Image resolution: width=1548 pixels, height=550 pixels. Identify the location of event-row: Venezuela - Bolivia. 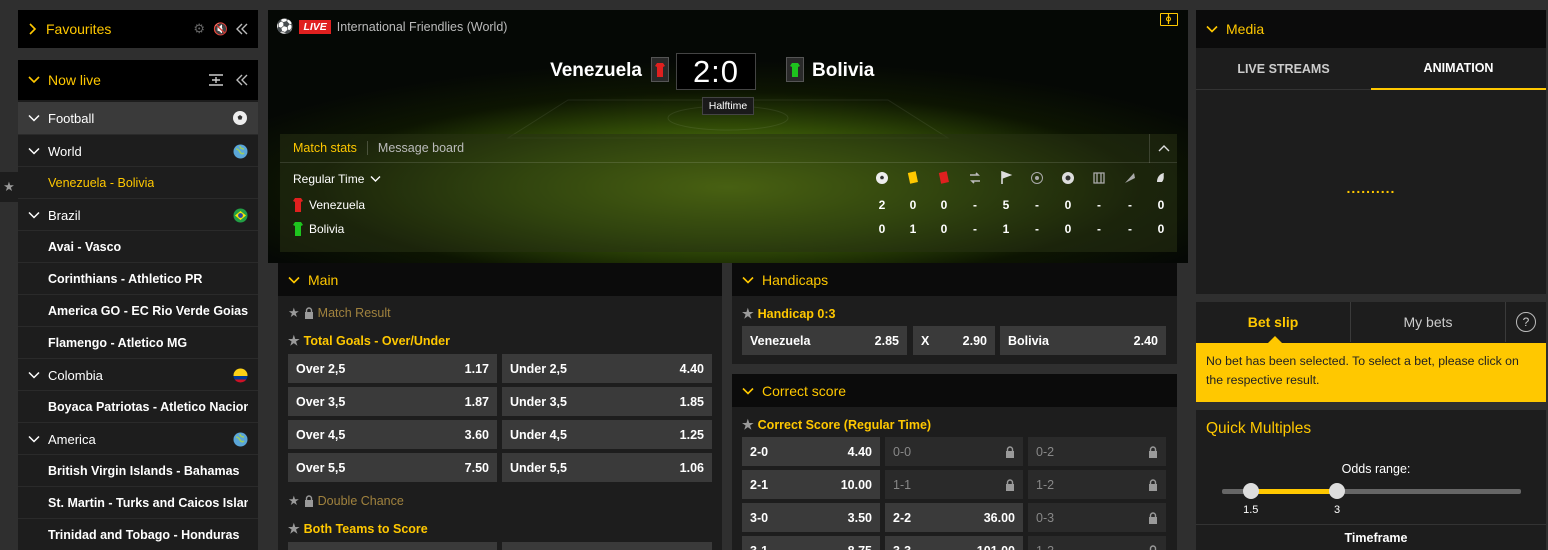
(138, 183).